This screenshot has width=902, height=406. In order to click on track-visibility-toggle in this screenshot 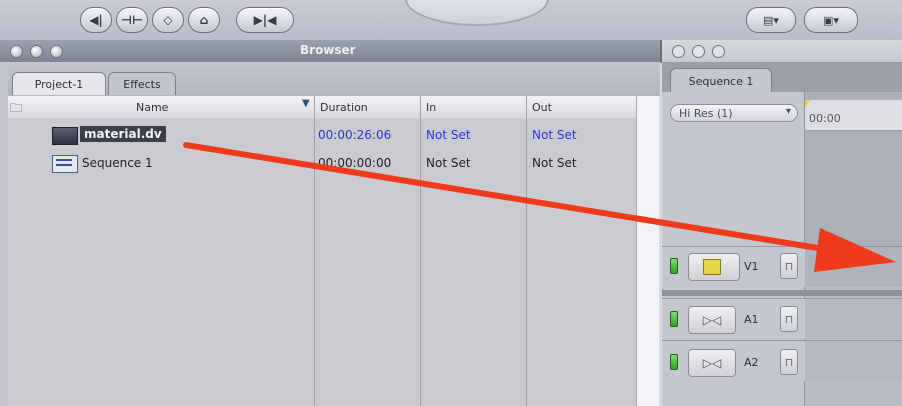, I will do `click(674, 266)`.